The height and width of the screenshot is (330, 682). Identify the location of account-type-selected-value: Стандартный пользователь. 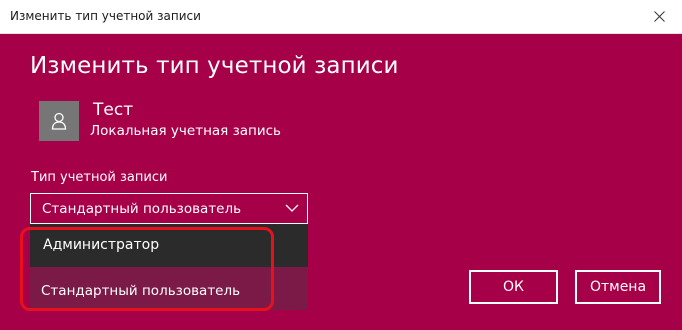
(142, 209).